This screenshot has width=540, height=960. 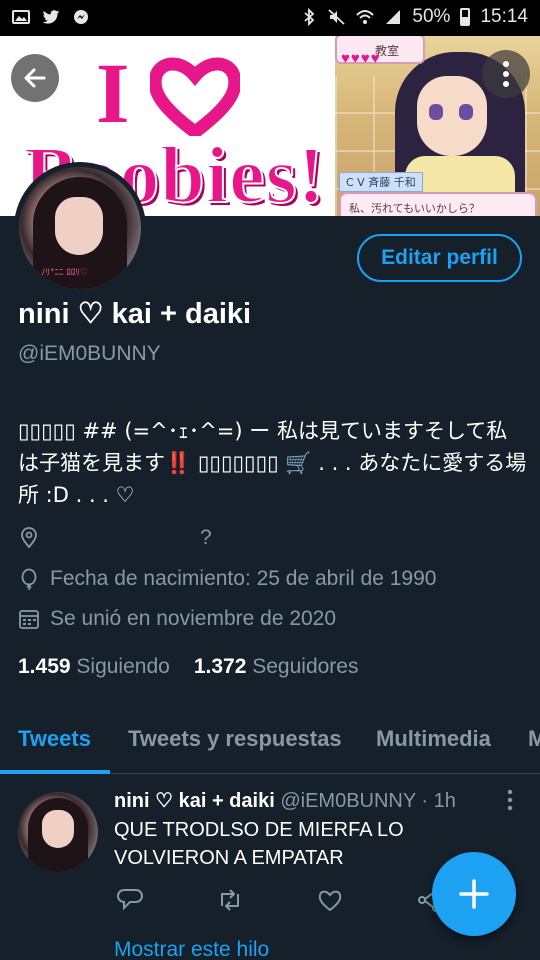 I want to click on anime-eye-right, so click(x=466, y=112).